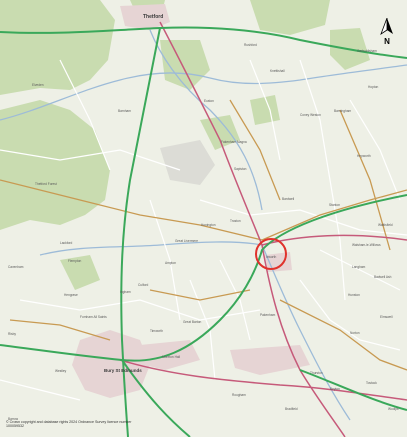 This screenshot has height=437, width=407. I want to click on label-hunston: Hunston, so click(354, 295).